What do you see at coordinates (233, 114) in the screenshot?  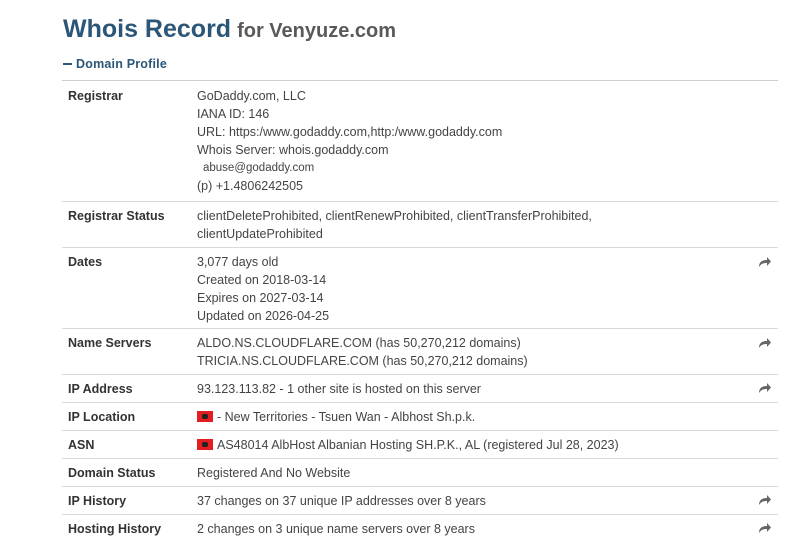 I see `registrar-iana: IANA ID: 146` at bounding box center [233, 114].